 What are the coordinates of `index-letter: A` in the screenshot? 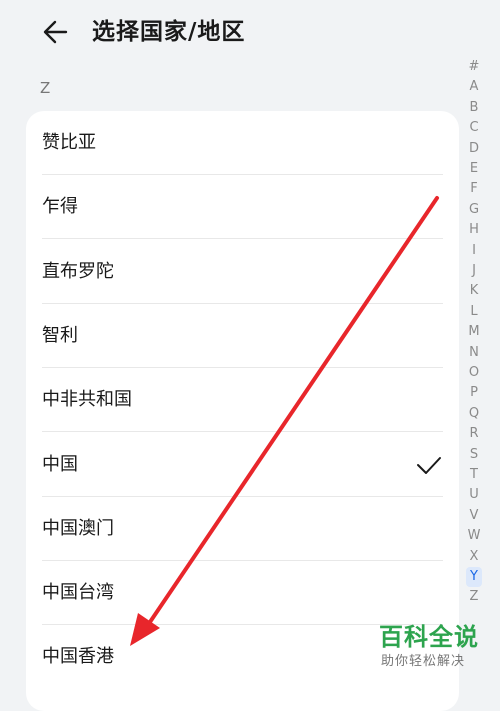 It's located at (474, 87).